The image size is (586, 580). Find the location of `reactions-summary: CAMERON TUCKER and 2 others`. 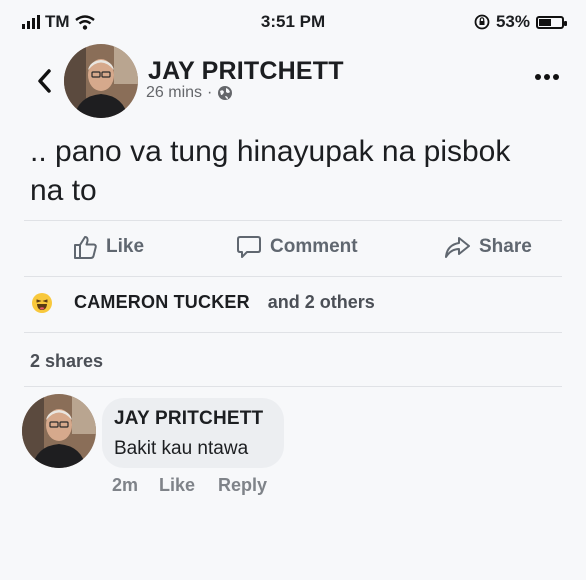

reactions-summary: CAMERON TUCKER and 2 others is located at coordinates (203, 302).